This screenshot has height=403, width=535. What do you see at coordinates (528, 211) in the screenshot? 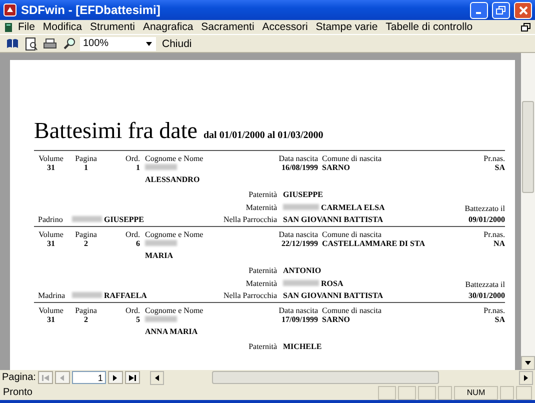
I see `vertical-scrollbar` at bounding box center [528, 211].